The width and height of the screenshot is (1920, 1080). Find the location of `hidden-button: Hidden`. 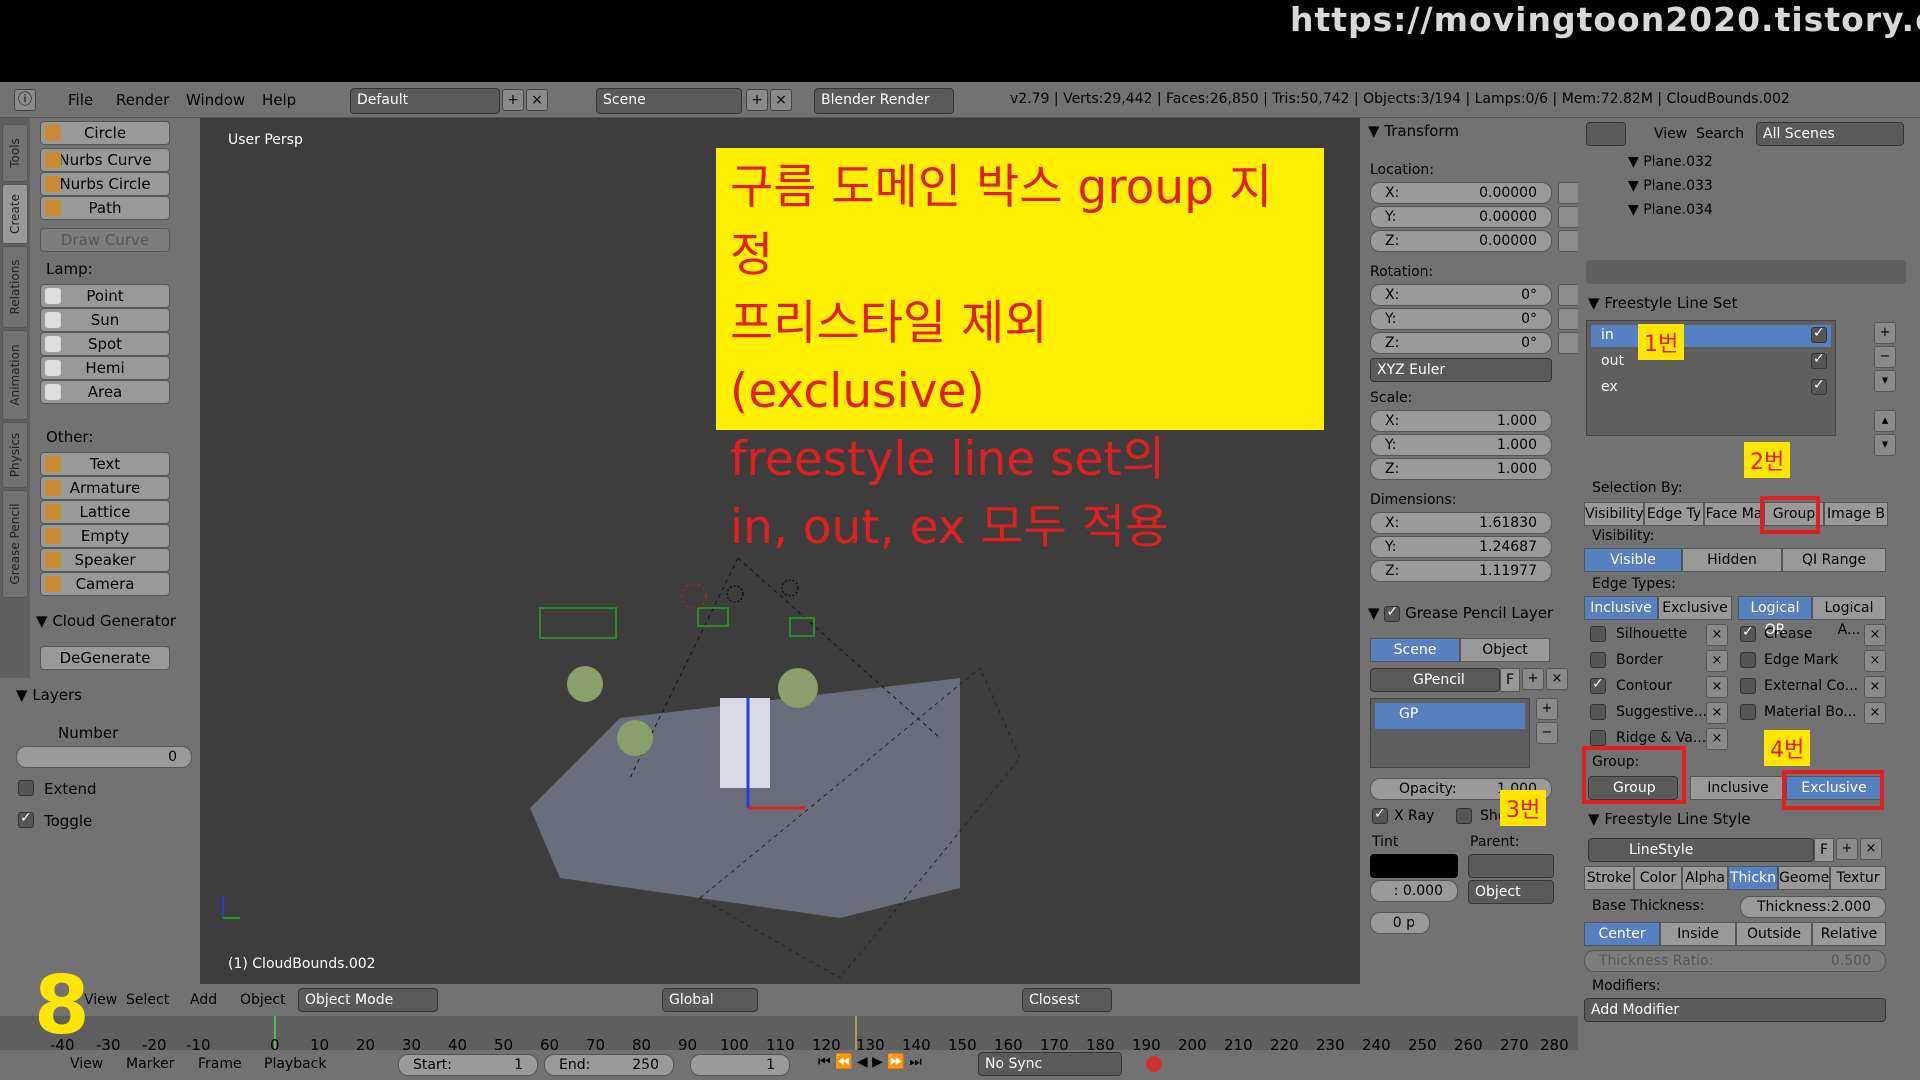

hidden-button: Hidden is located at coordinates (1732, 560).